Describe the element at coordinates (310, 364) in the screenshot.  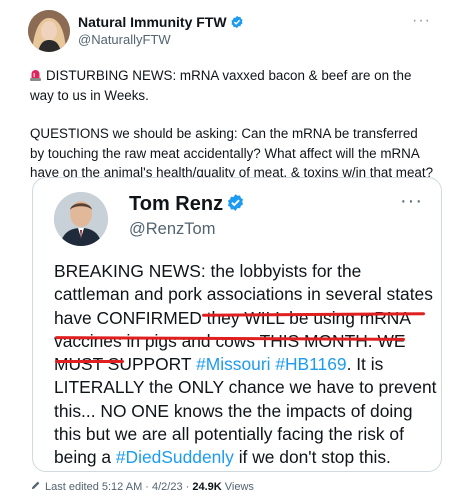
I see `hashtag-hb1169: #HB1169` at that location.